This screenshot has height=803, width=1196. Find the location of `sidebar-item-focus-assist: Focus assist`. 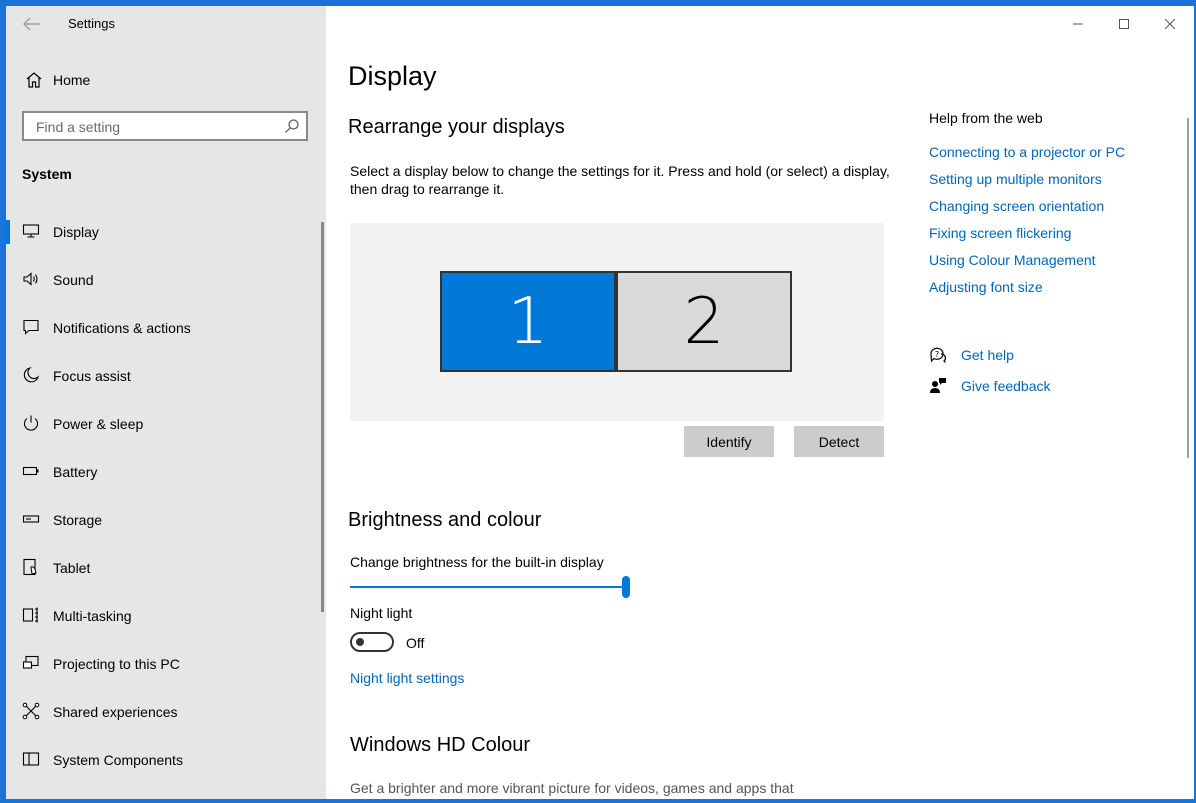

sidebar-item-focus-assist: Focus assist is located at coordinates (166, 376).